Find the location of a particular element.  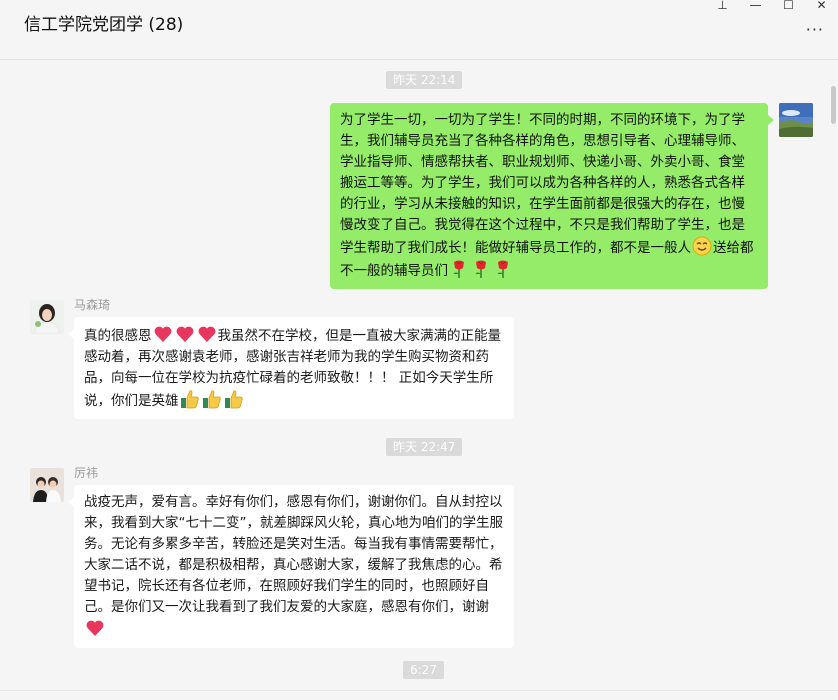

sender-name: 厉祎 is located at coordinates (86, 473).